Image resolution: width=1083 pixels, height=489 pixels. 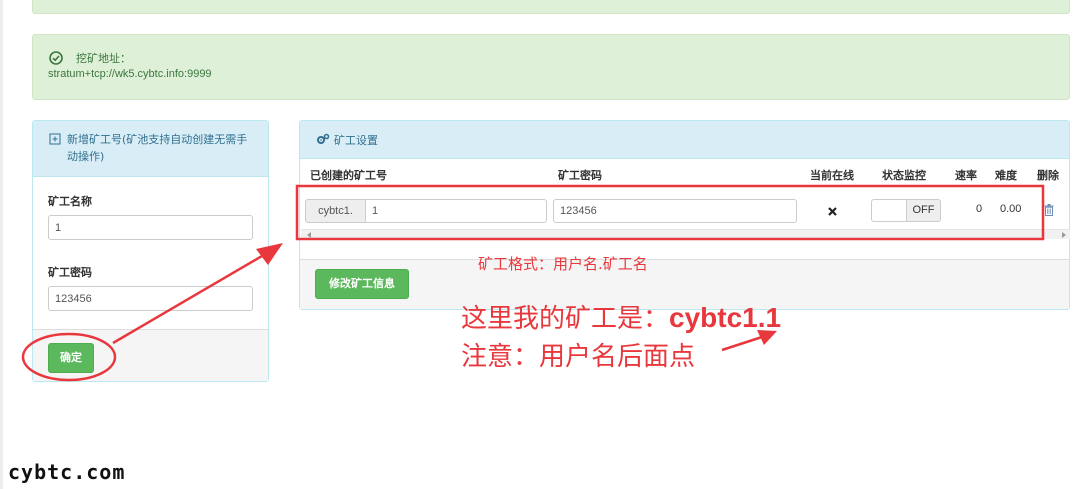 What do you see at coordinates (1006, 175) in the screenshot?
I see `col-difficulty: 难度` at bounding box center [1006, 175].